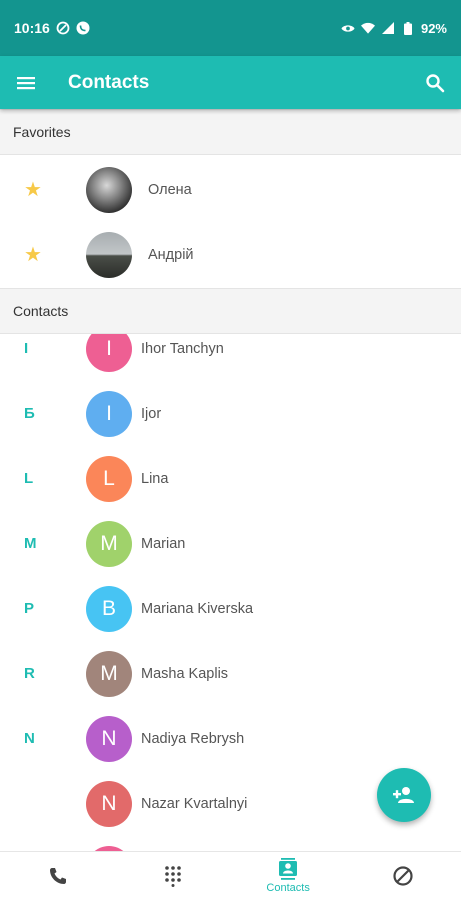 The width and height of the screenshot is (461, 900). I want to click on status-time: 10:16, so click(32, 28).